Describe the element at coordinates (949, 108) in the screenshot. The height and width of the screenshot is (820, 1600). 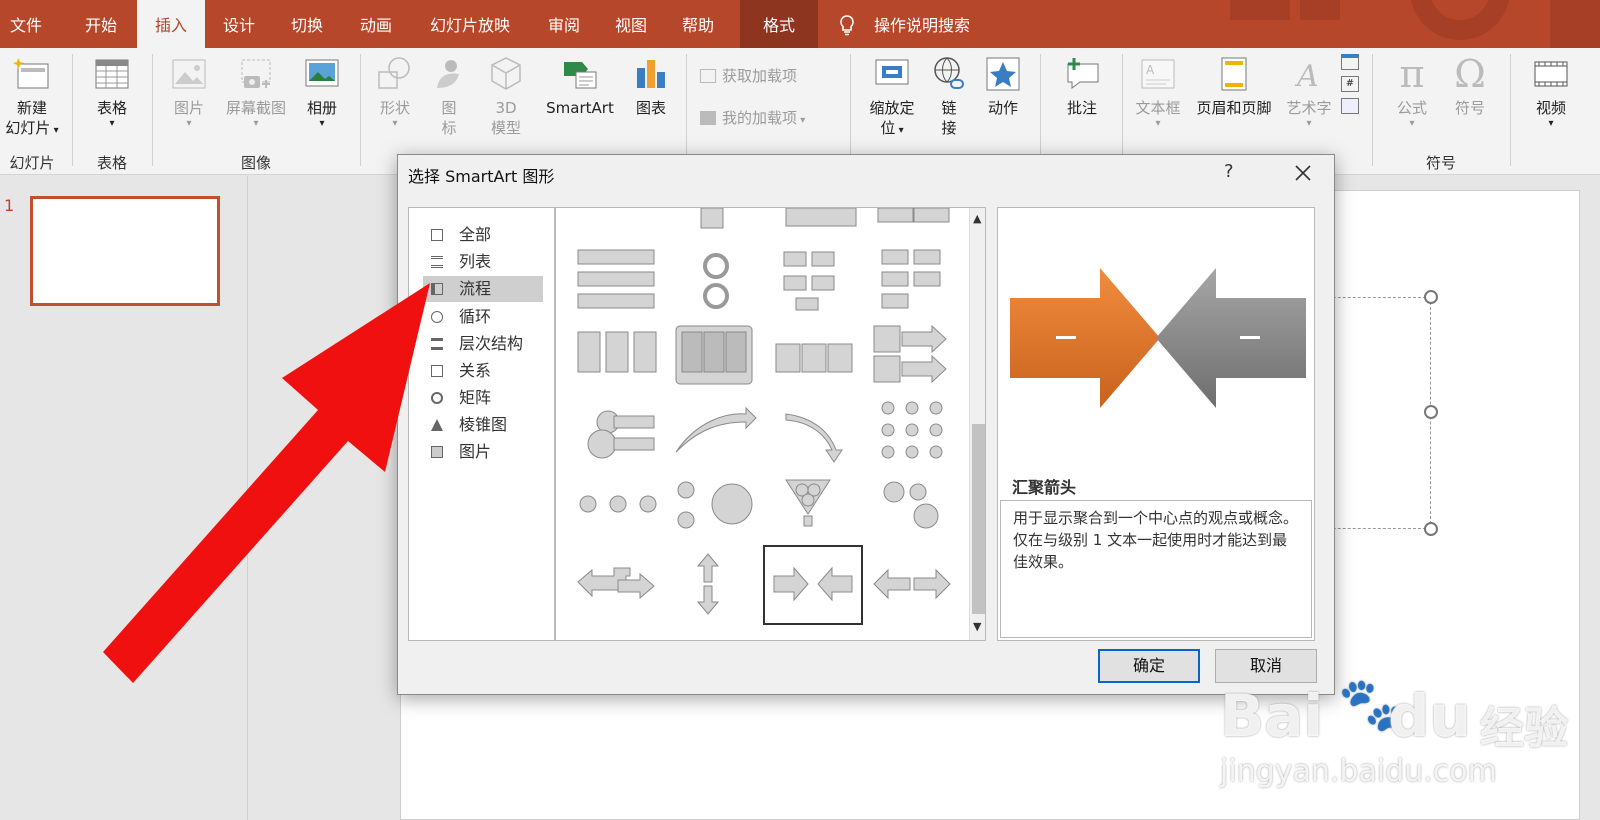
I see `link-label-1: 链` at that location.